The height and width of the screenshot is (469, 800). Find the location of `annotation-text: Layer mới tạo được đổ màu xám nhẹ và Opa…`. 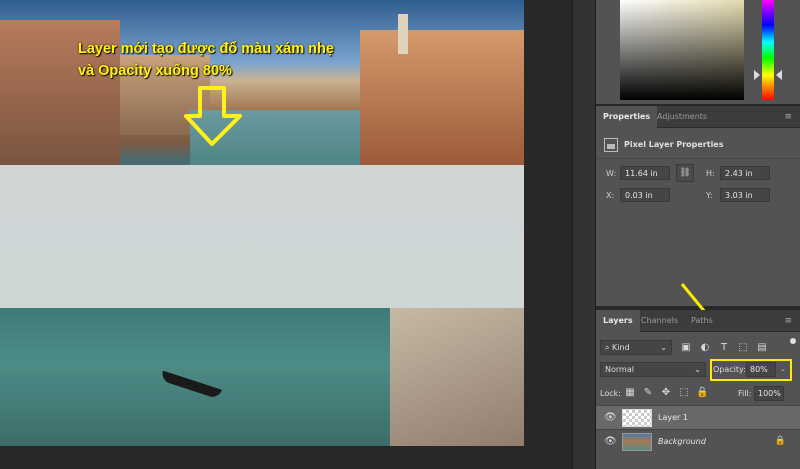

annotation-text: Layer mới tạo được đổ màu xám nhẹ và Opa… is located at coordinates (206, 60).